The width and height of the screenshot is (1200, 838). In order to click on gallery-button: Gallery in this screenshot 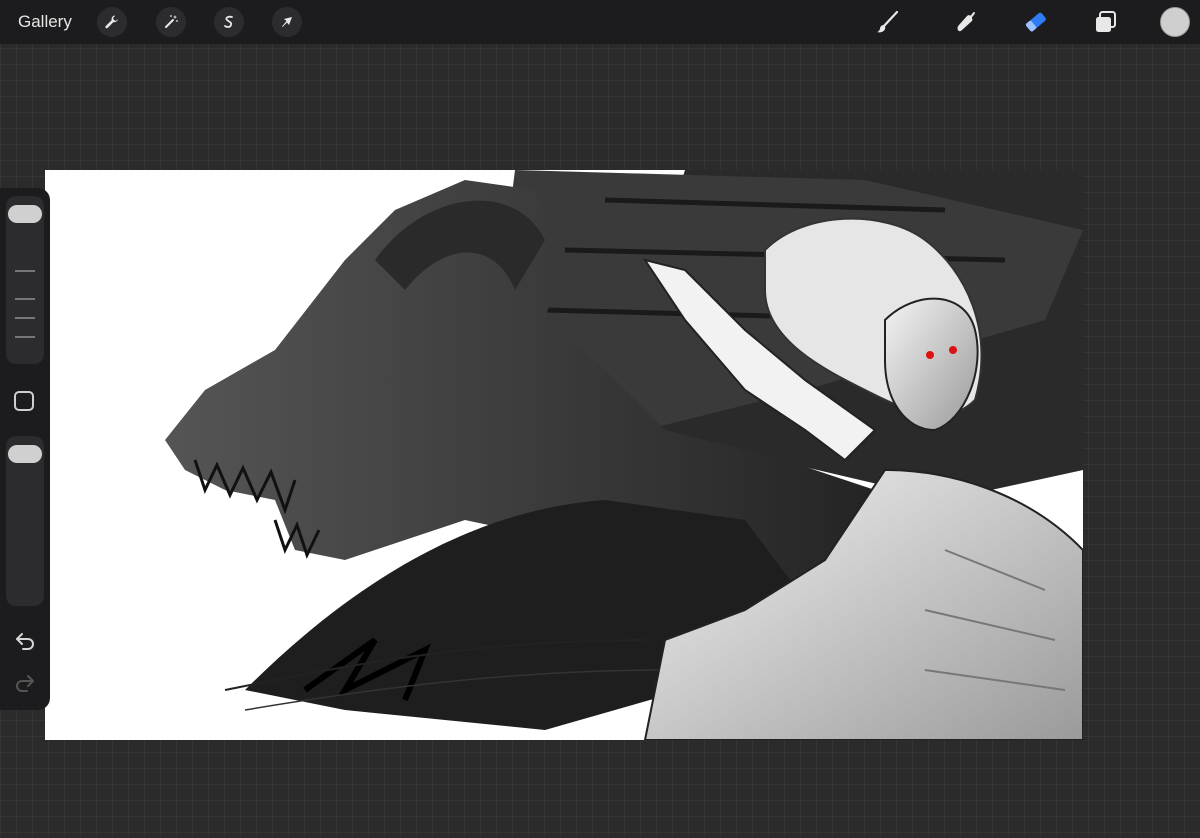, I will do `click(45, 22)`.